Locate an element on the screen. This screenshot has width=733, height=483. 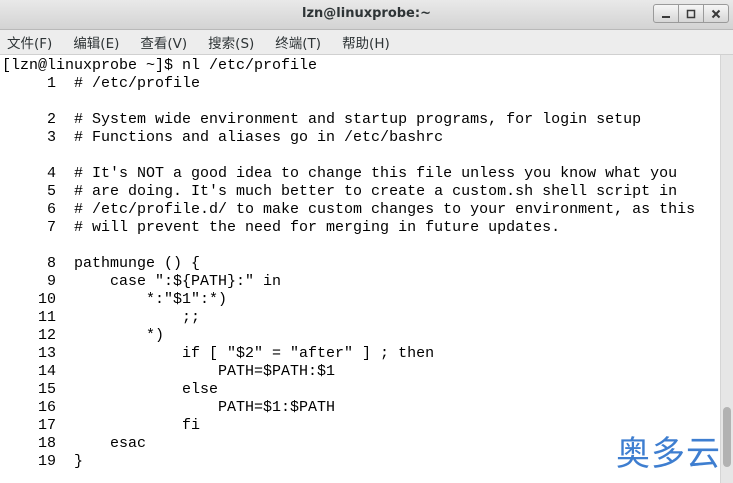
menu-search: 搜索(S) is located at coordinates (231, 42).